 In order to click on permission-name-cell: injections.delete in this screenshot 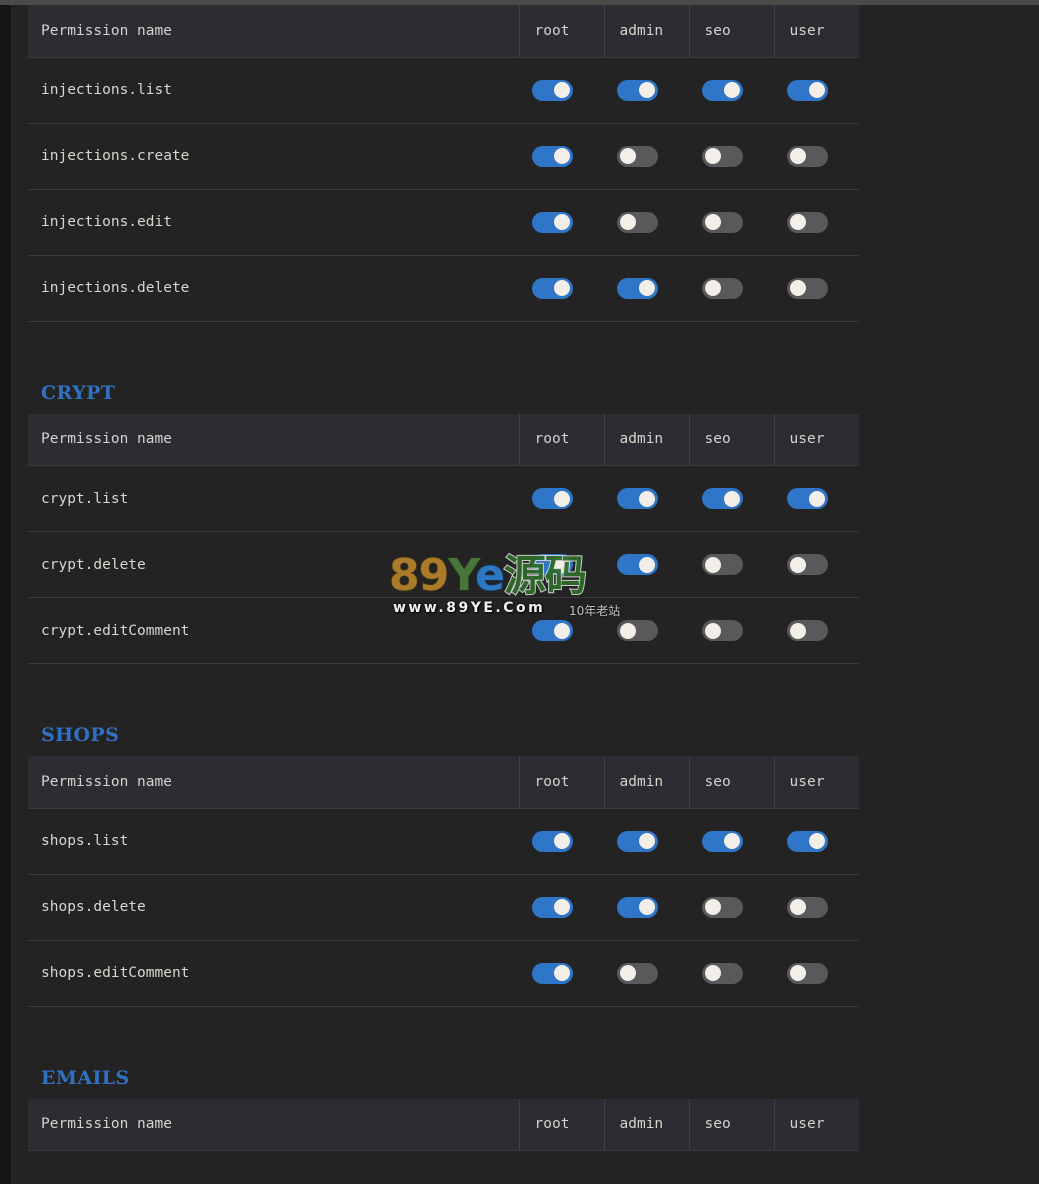, I will do `click(273, 288)`.